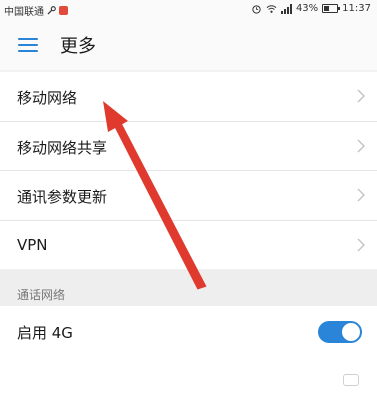  I want to click on clock: 11:37, so click(356, 8).